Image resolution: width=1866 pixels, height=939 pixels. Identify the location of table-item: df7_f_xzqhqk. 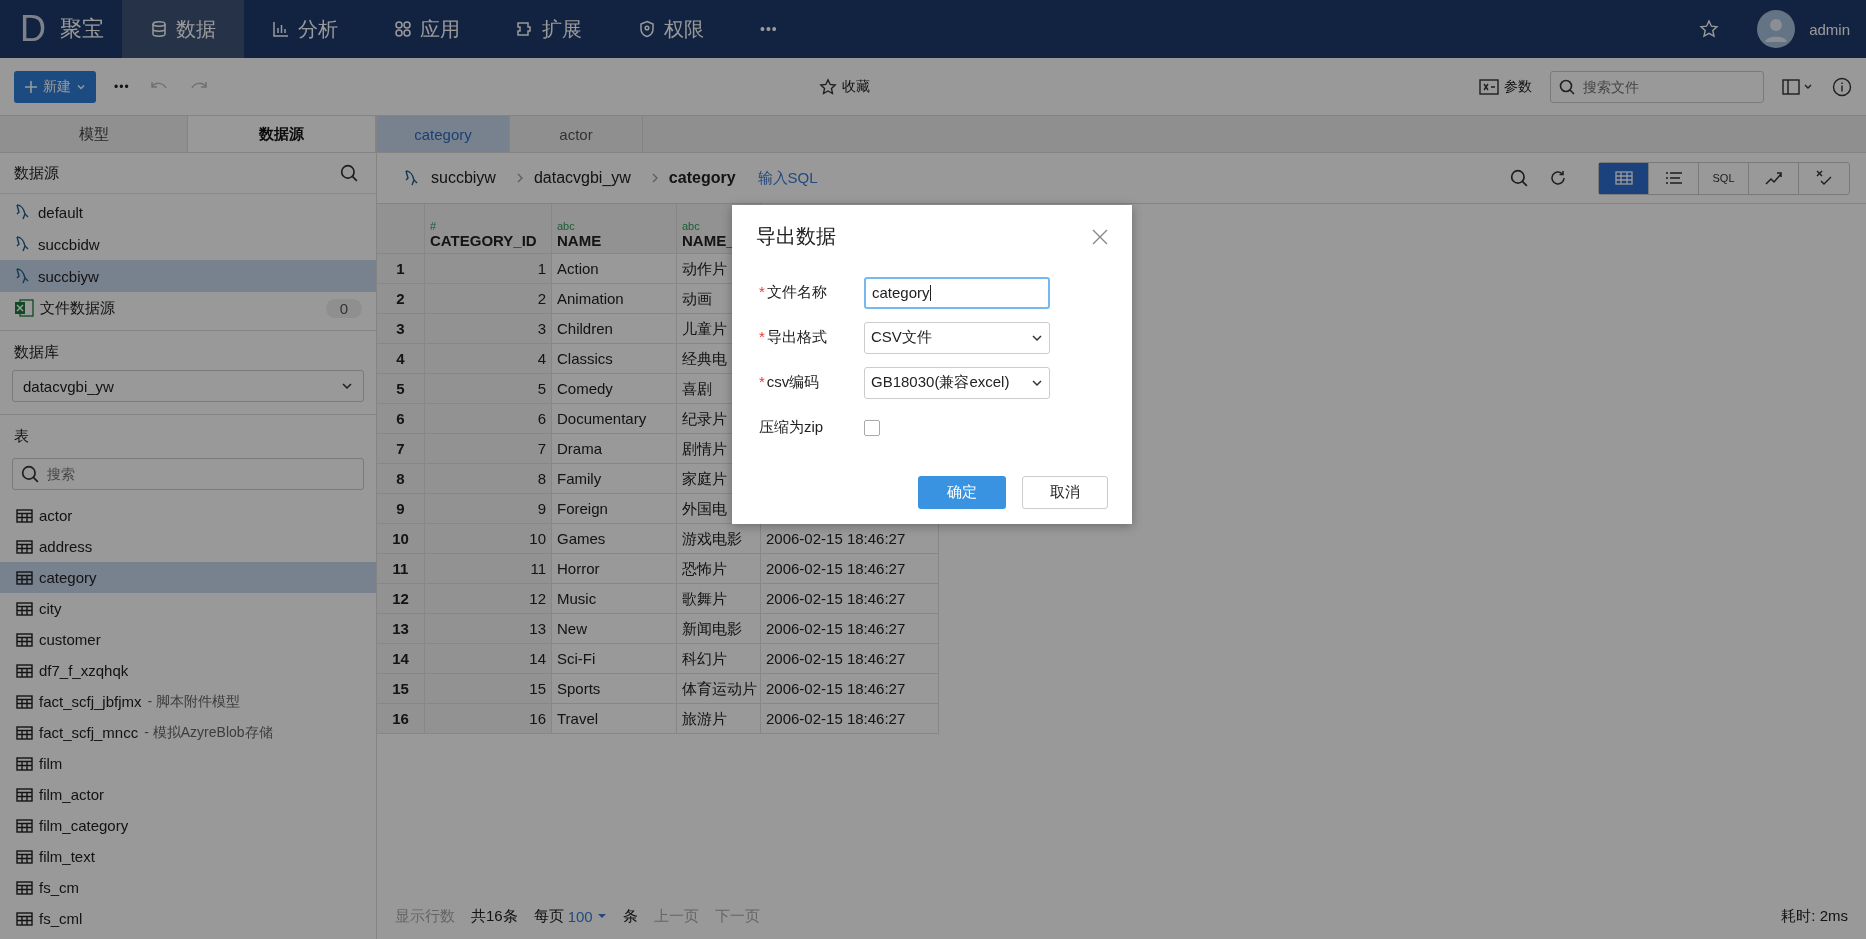
(188, 670).